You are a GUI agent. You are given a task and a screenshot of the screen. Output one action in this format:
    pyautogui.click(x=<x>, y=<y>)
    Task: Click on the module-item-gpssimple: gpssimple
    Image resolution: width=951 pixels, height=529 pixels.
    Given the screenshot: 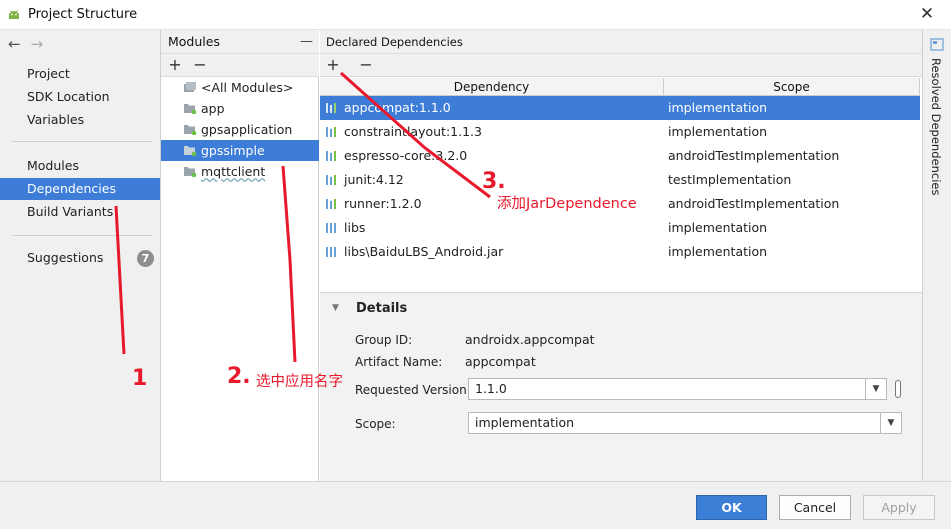 What is the action you would take?
    pyautogui.click(x=240, y=150)
    